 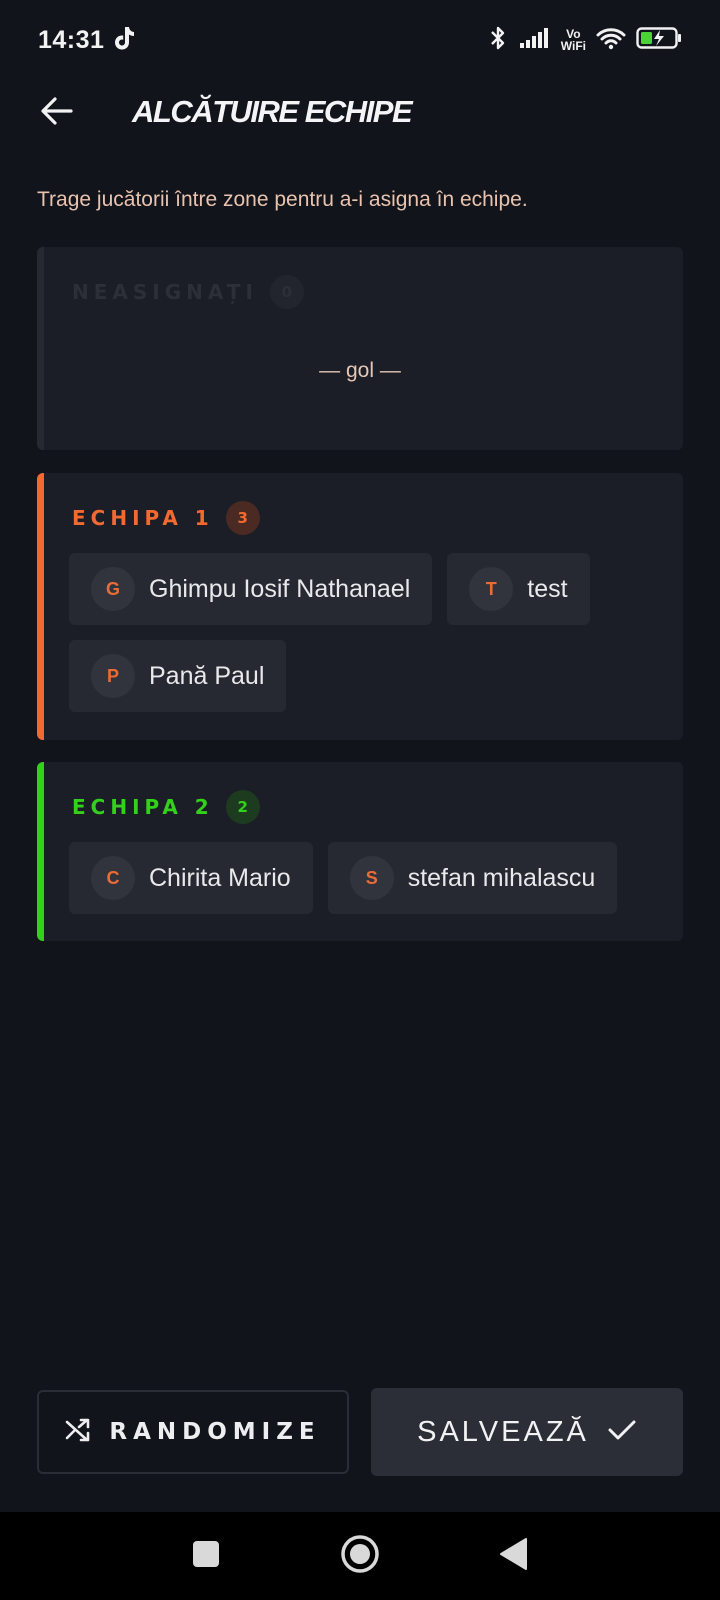 I want to click on status-time: 14:31, so click(x=71, y=39).